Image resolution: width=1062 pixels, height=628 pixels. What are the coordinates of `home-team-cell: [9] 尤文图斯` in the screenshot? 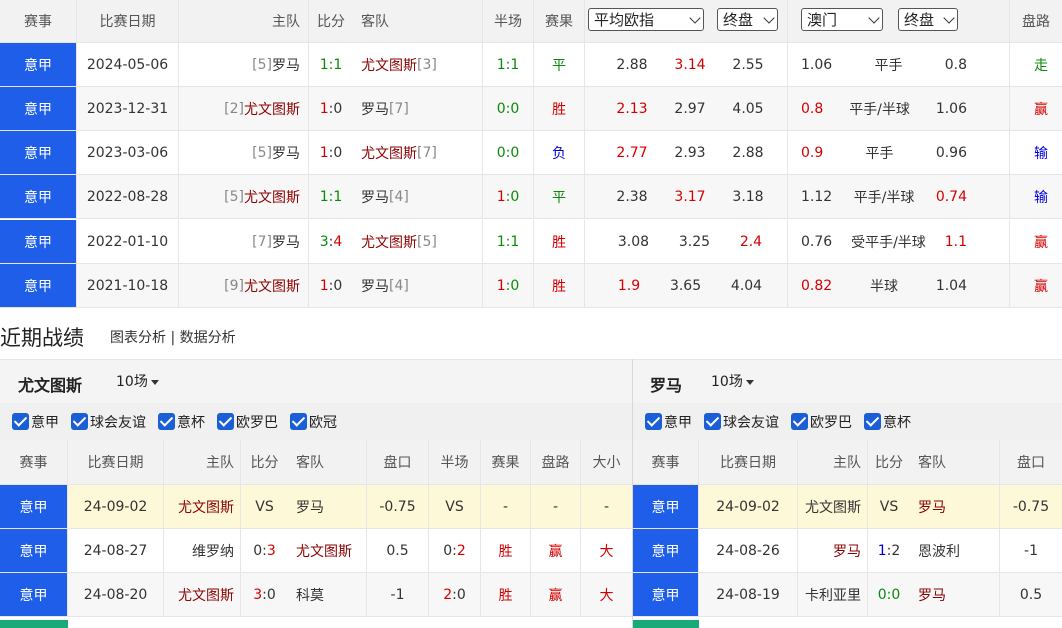 It's located at (244, 286).